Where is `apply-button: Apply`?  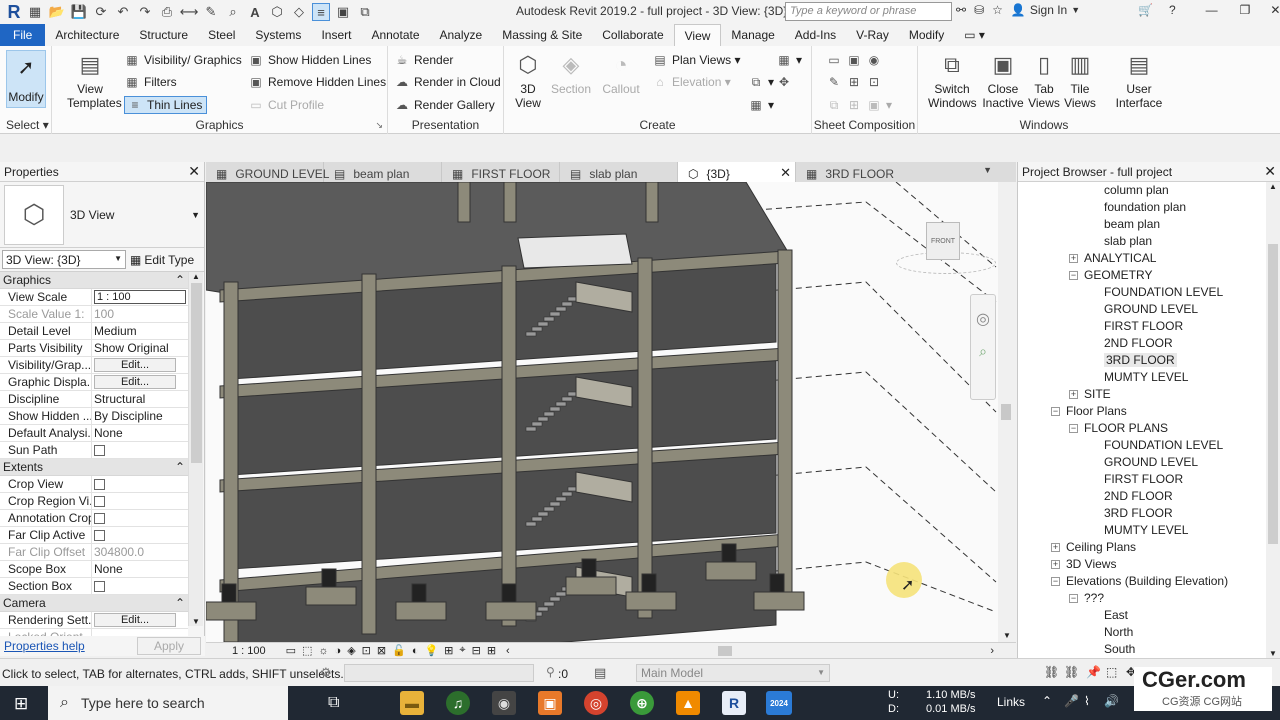 apply-button: Apply is located at coordinates (169, 646).